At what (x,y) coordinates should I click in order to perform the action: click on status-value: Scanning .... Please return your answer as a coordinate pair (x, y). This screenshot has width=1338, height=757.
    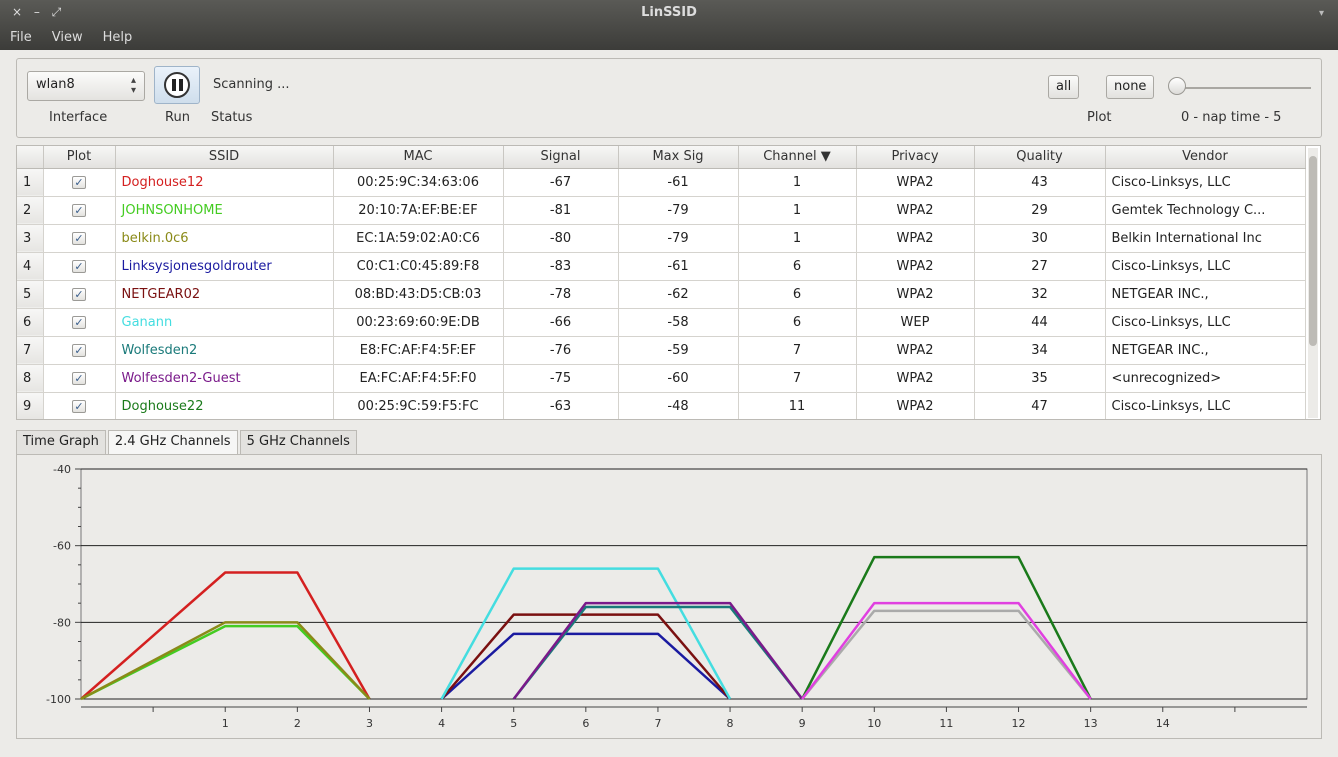
    Looking at the image, I should click on (251, 84).